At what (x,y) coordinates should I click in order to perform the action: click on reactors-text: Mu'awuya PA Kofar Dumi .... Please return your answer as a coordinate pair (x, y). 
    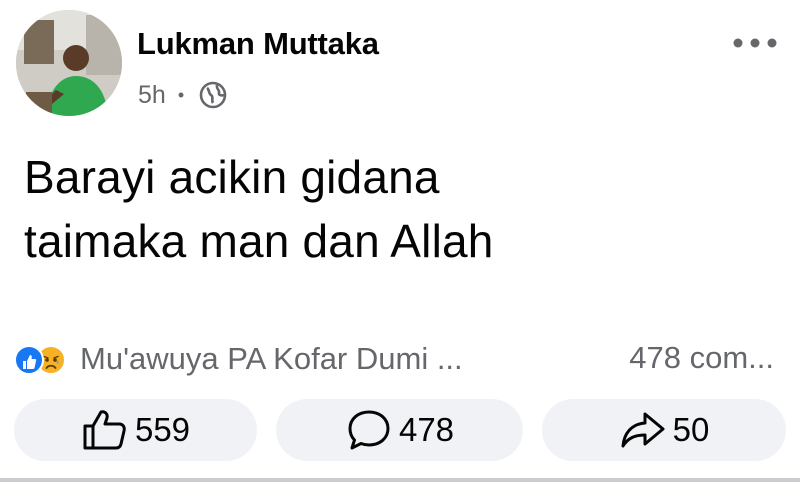
    Looking at the image, I should click on (271, 359).